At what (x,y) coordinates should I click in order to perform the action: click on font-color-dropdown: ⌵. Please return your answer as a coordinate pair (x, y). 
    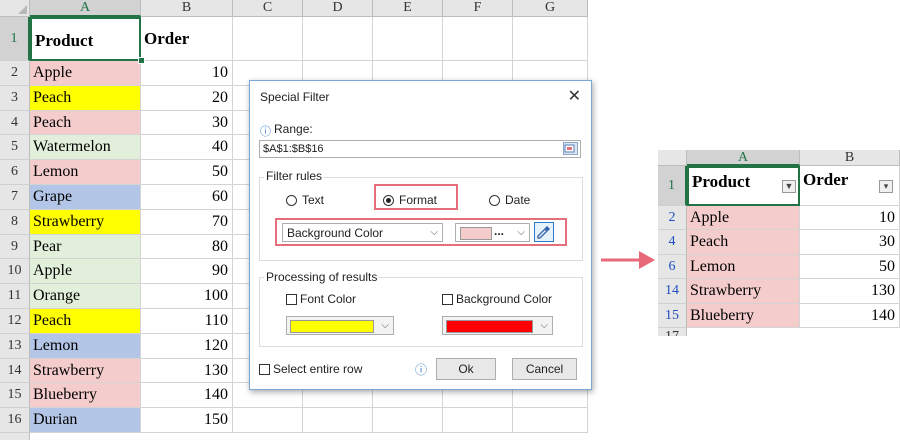
    Looking at the image, I should click on (340, 325).